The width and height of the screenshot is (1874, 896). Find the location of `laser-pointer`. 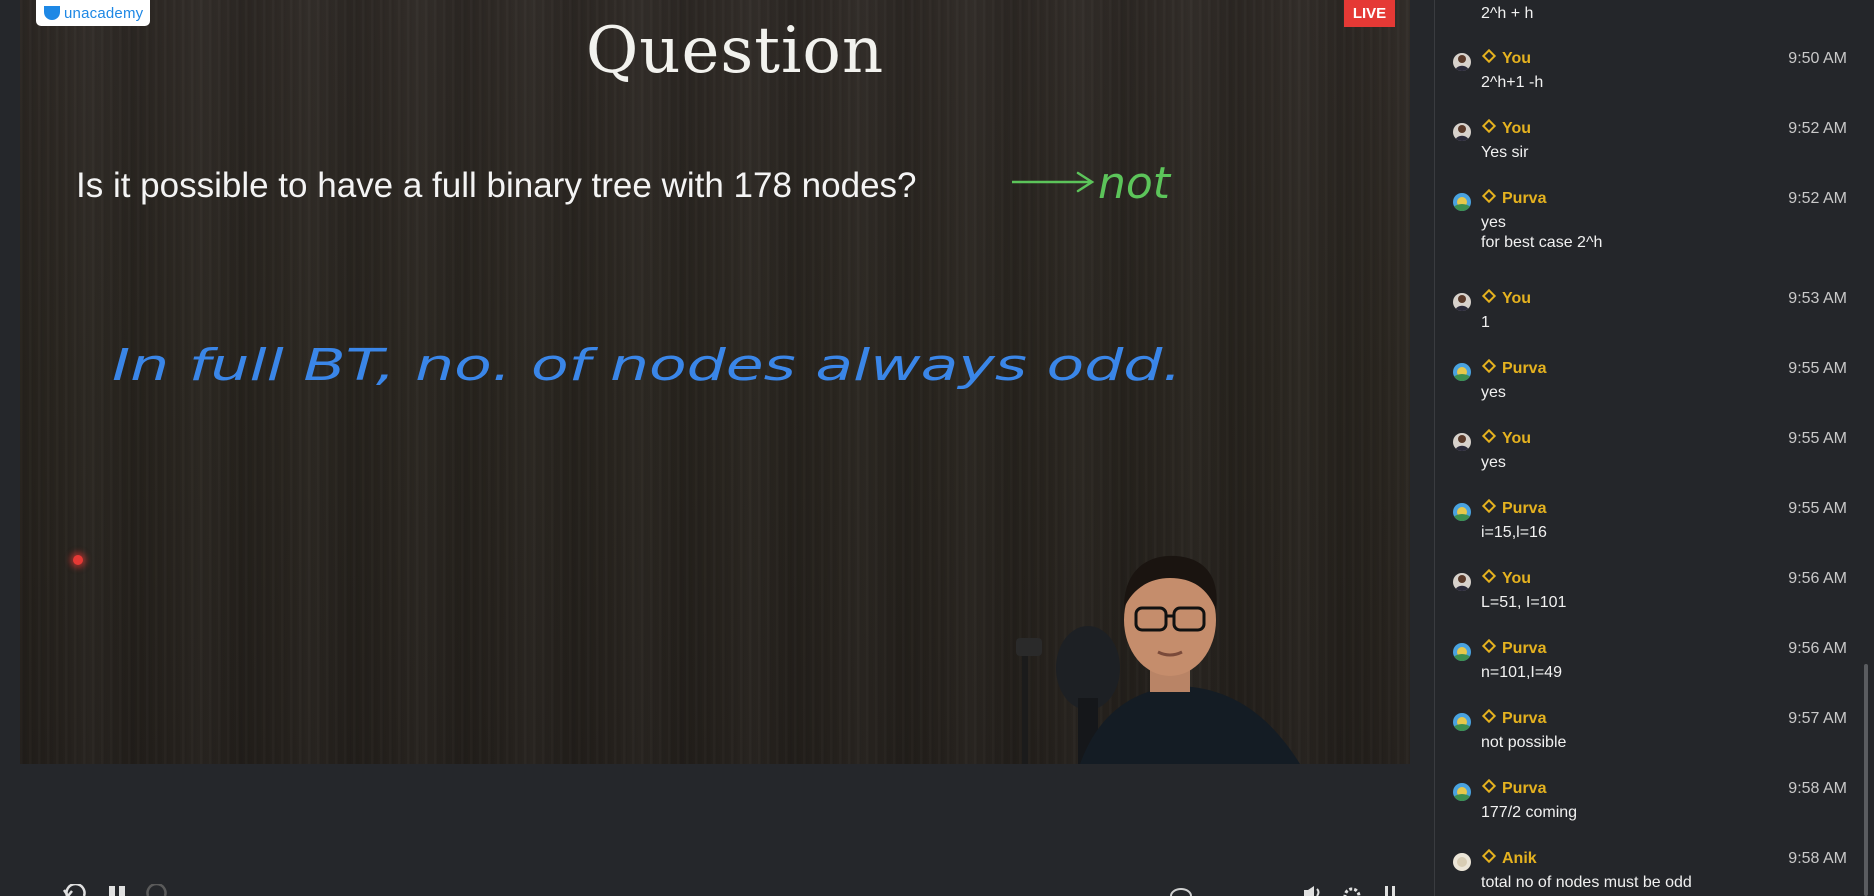

laser-pointer is located at coordinates (78, 560).